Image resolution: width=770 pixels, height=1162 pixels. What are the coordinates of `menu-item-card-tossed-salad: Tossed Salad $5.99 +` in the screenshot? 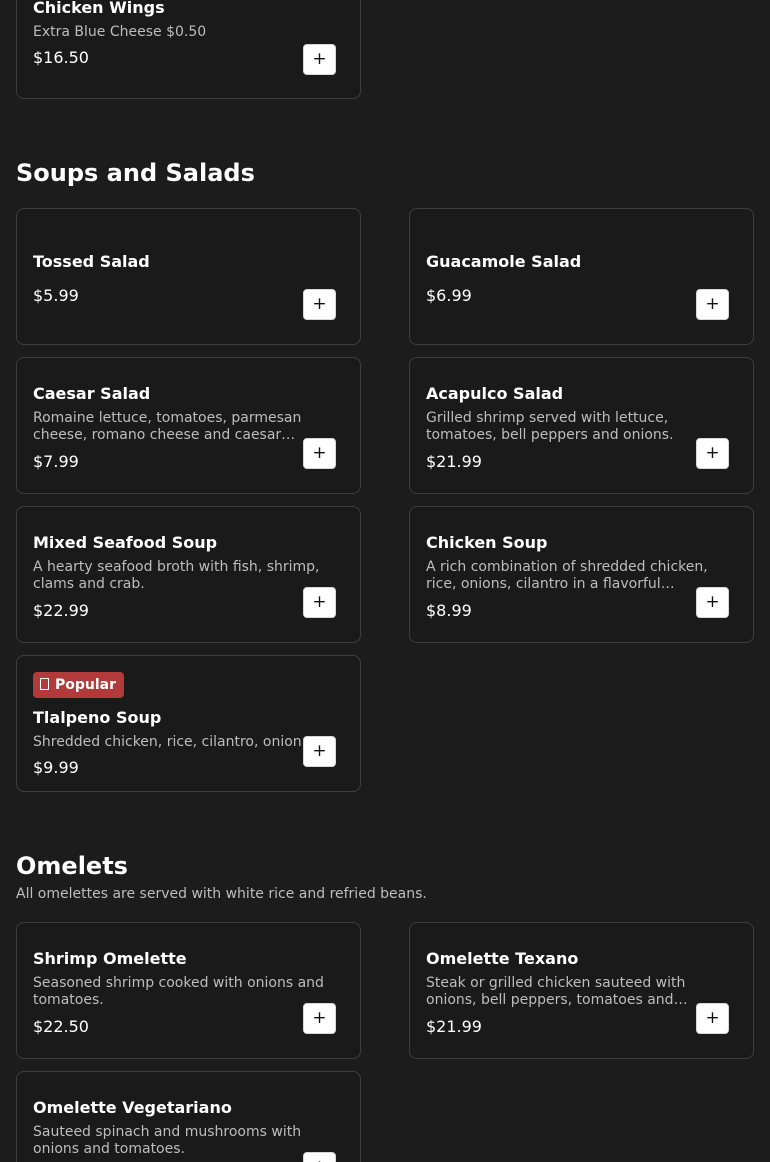 It's located at (188, 276).